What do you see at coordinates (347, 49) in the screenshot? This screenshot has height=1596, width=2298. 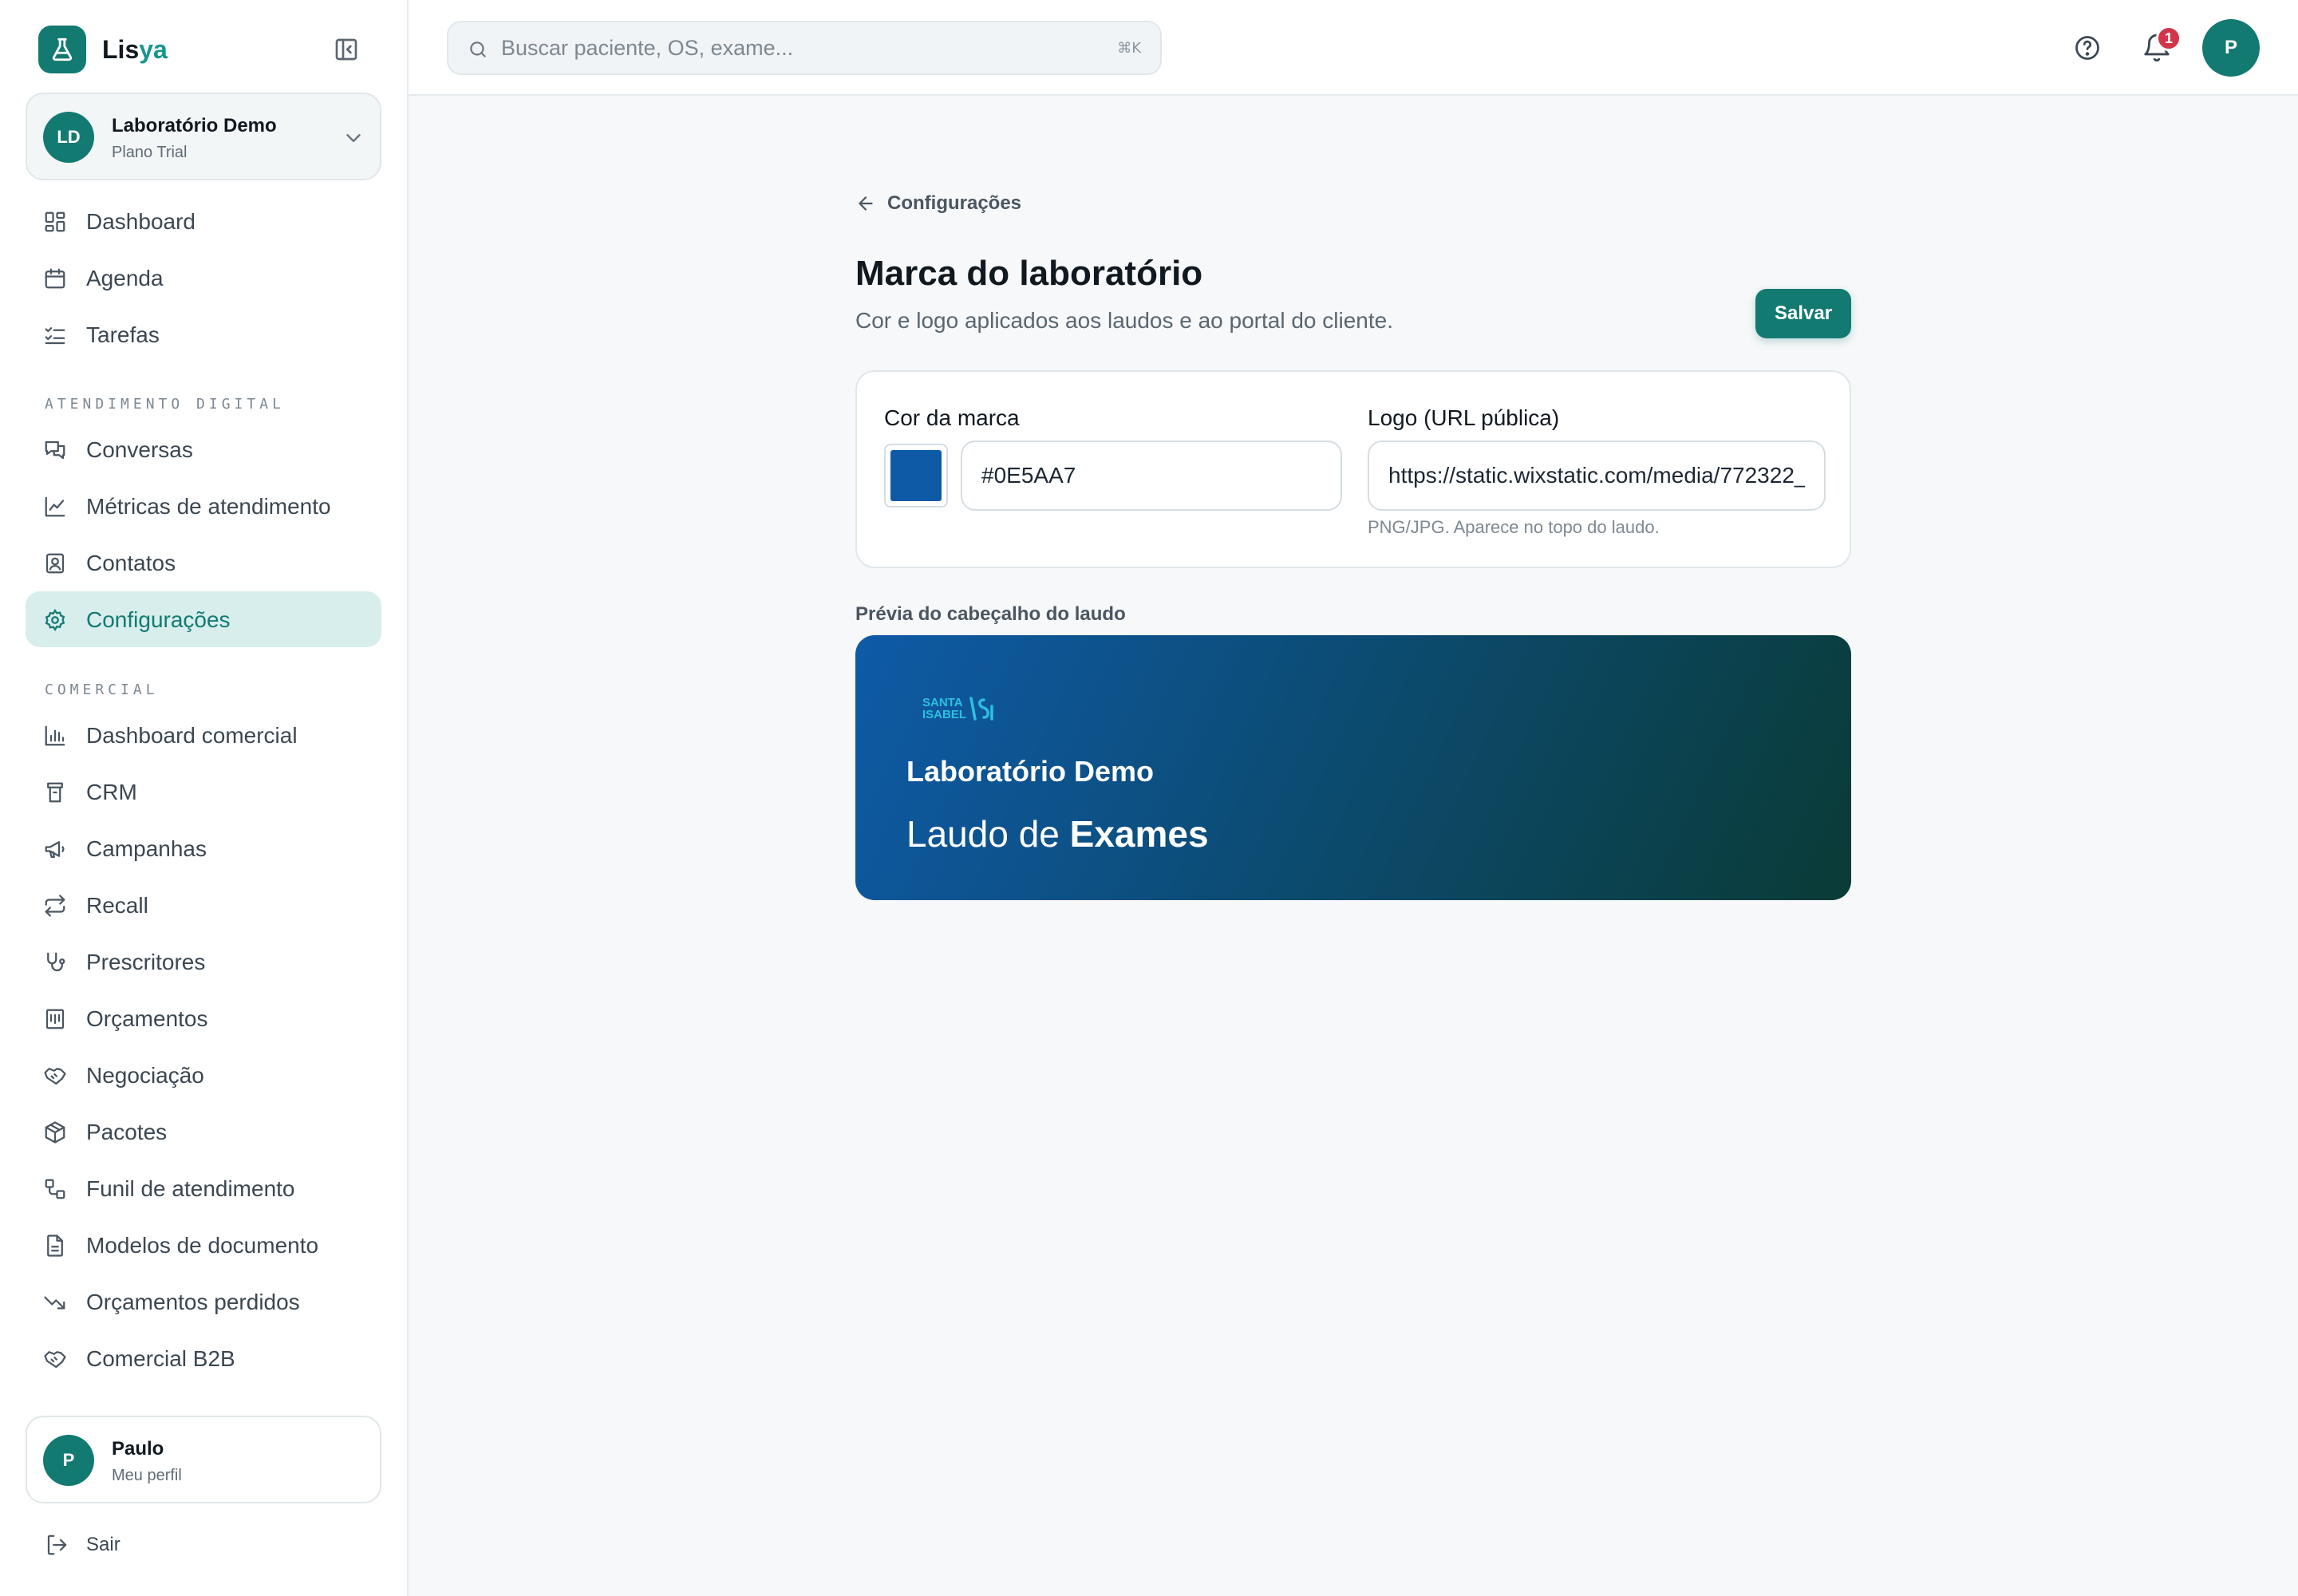 I see `sidebar-collapse-icon` at bounding box center [347, 49].